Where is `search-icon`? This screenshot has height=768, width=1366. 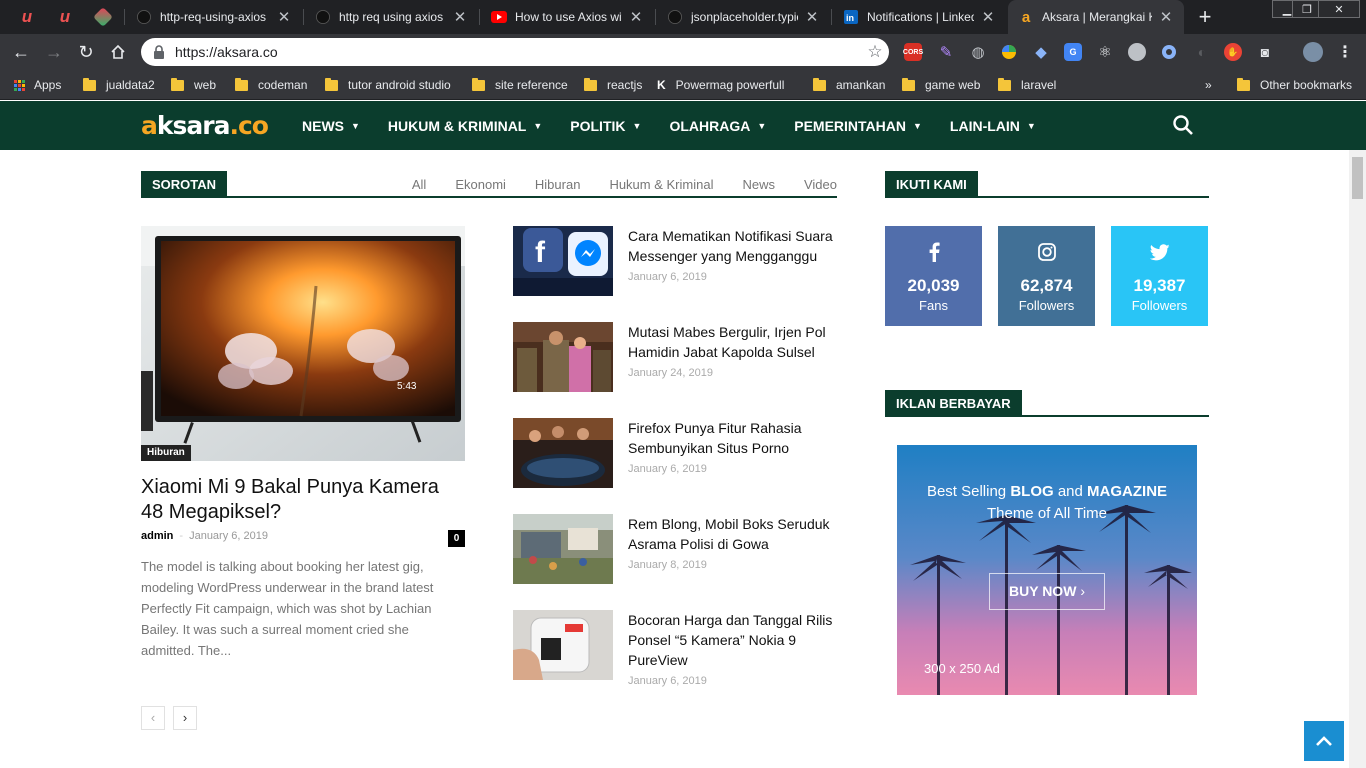
search-icon is located at coordinates (1184, 126).